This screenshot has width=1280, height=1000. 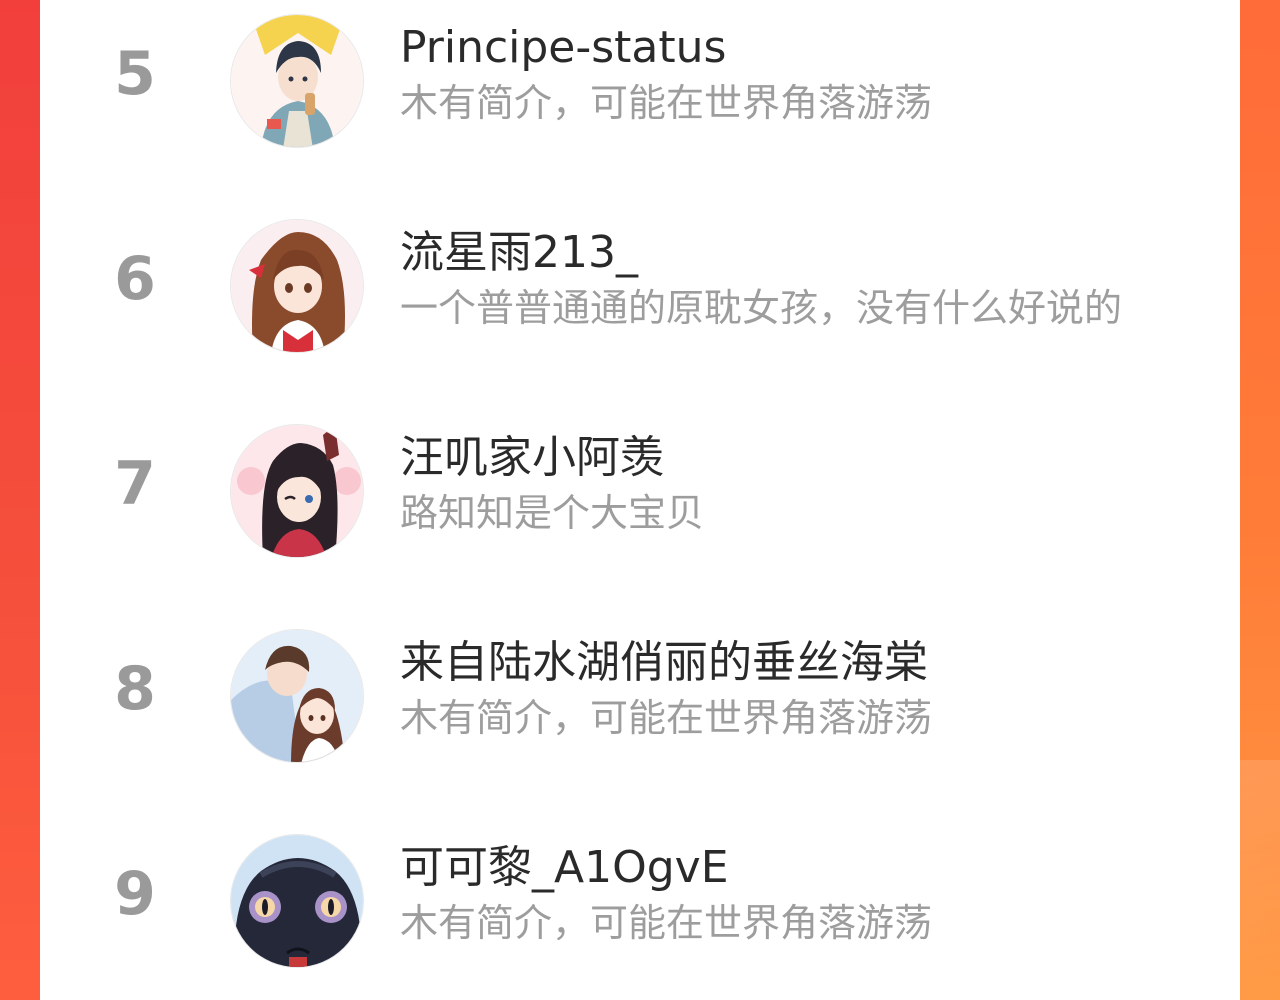 What do you see at coordinates (664, 663) in the screenshot?
I see `user-name: 来自陆水湖俏丽的垂丝海棠` at bounding box center [664, 663].